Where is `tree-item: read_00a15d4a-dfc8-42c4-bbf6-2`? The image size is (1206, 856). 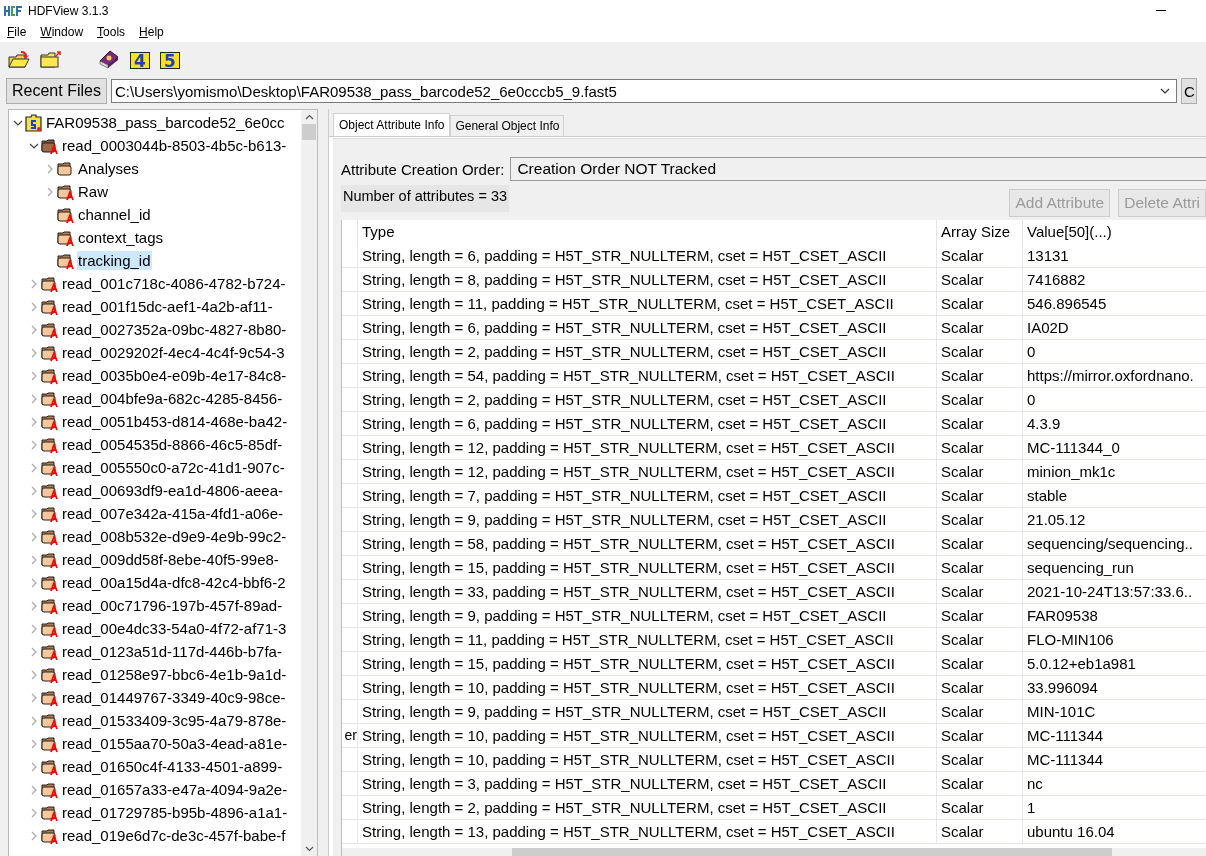
tree-item: read_00a15d4a-dfc8-42c4-bbf6-2 is located at coordinates (174, 582).